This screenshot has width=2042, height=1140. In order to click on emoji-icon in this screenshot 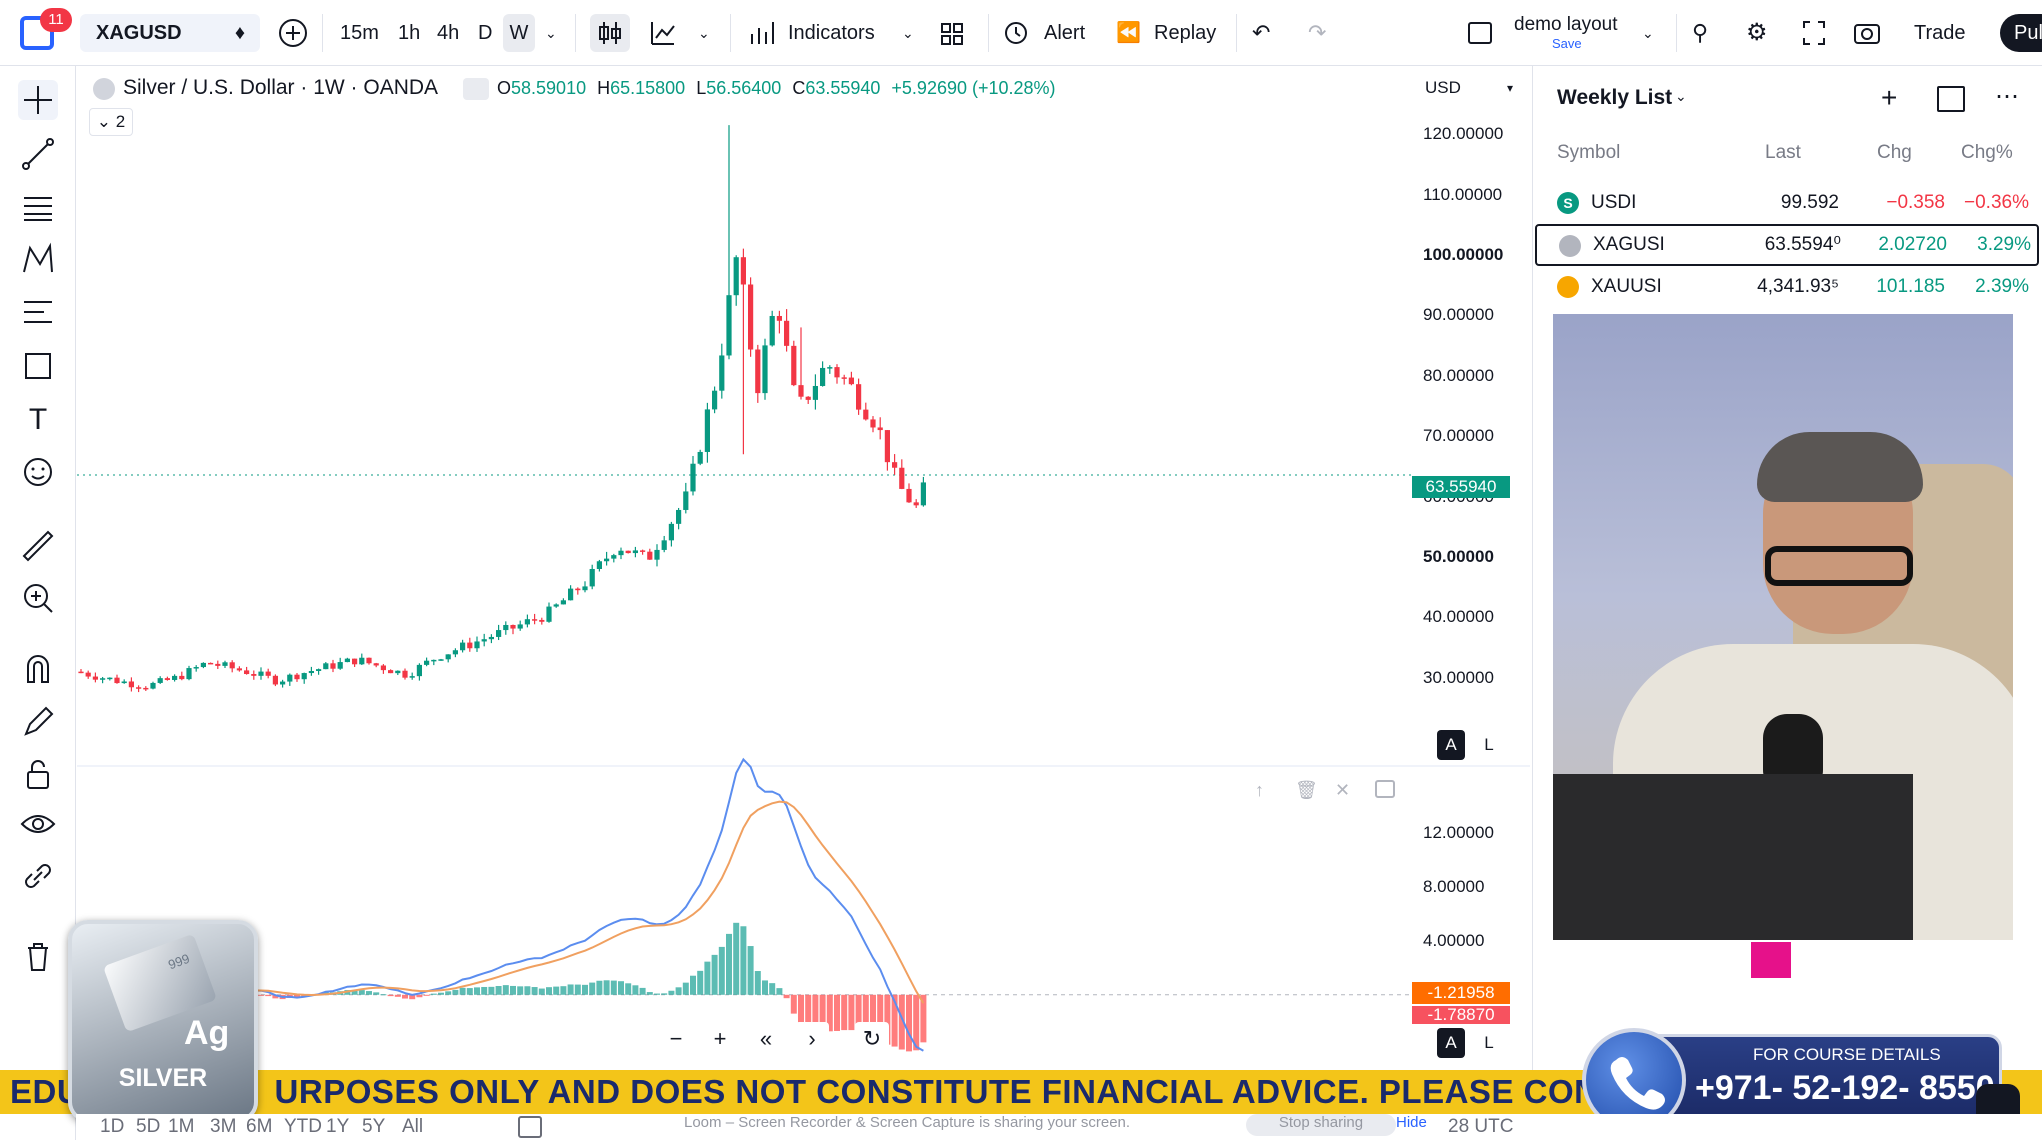, I will do `click(38, 472)`.